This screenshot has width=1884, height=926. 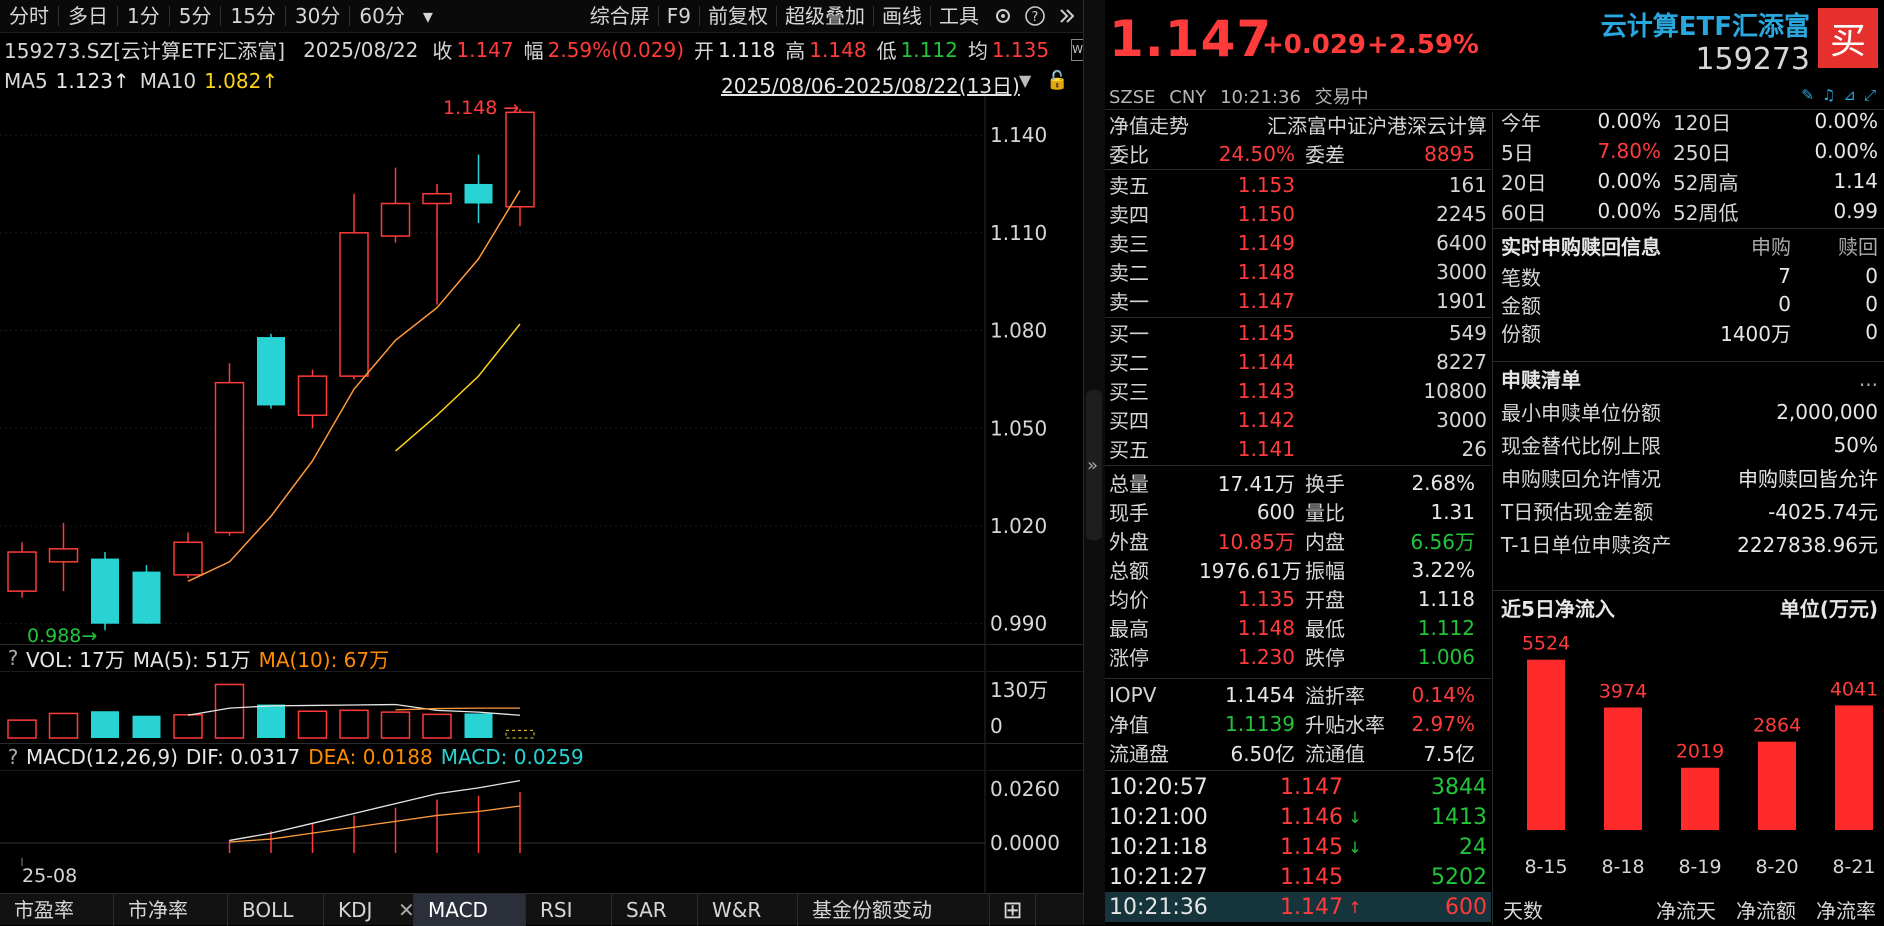 What do you see at coordinates (1689, 510) in the screenshot?
I see `list-row: T日预估现金差额 -4025.74元` at bounding box center [1689, 510].